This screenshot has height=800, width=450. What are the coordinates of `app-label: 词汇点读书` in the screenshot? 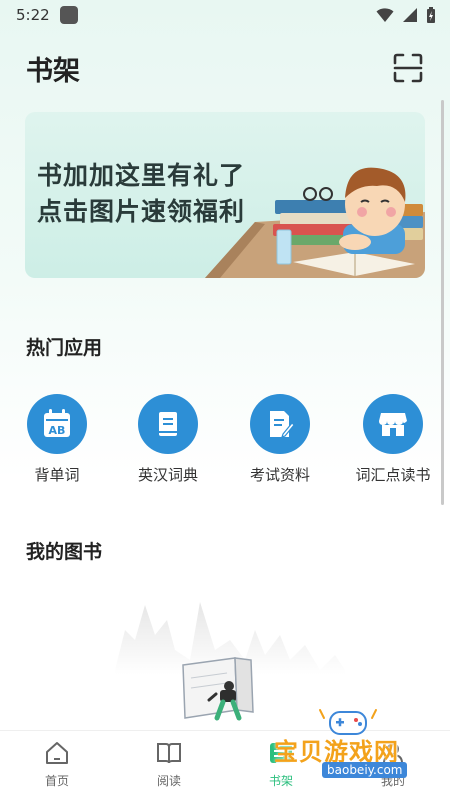 It's located at (393, 475).